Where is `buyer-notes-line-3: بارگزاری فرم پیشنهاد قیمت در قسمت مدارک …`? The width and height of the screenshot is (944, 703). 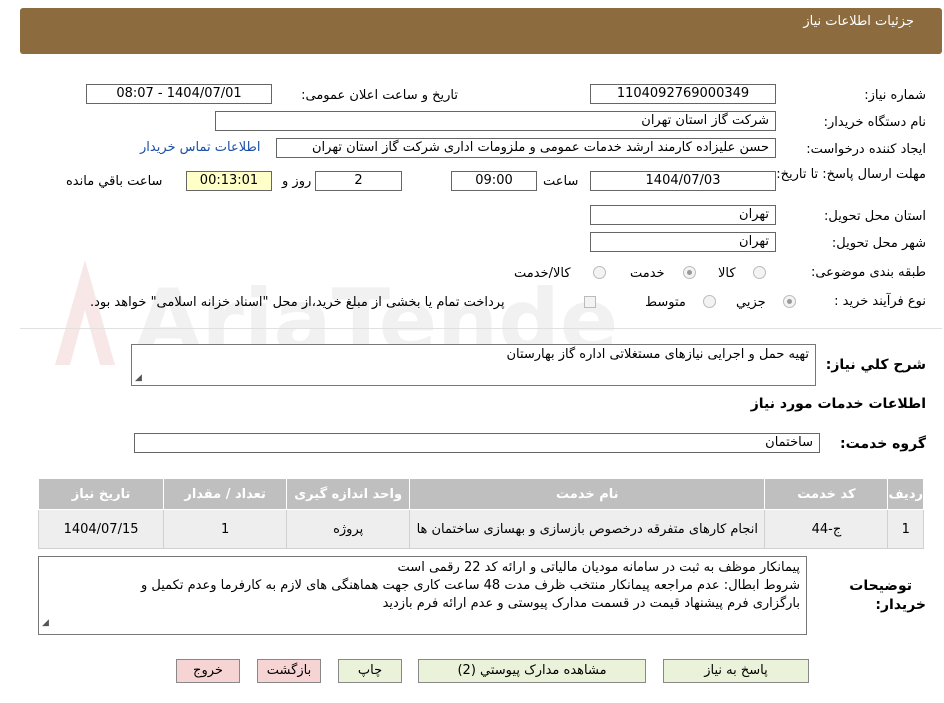
buyer-notes-line-3: بارگزاری فرم پیشنهاد قیمت در قسمت مدارک … is located at coordinates (591, 603).